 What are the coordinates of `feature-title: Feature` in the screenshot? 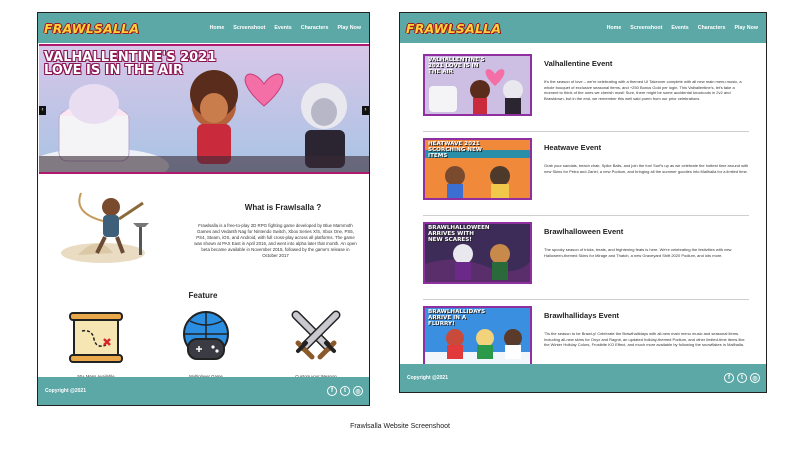 It's located at (203, 295).